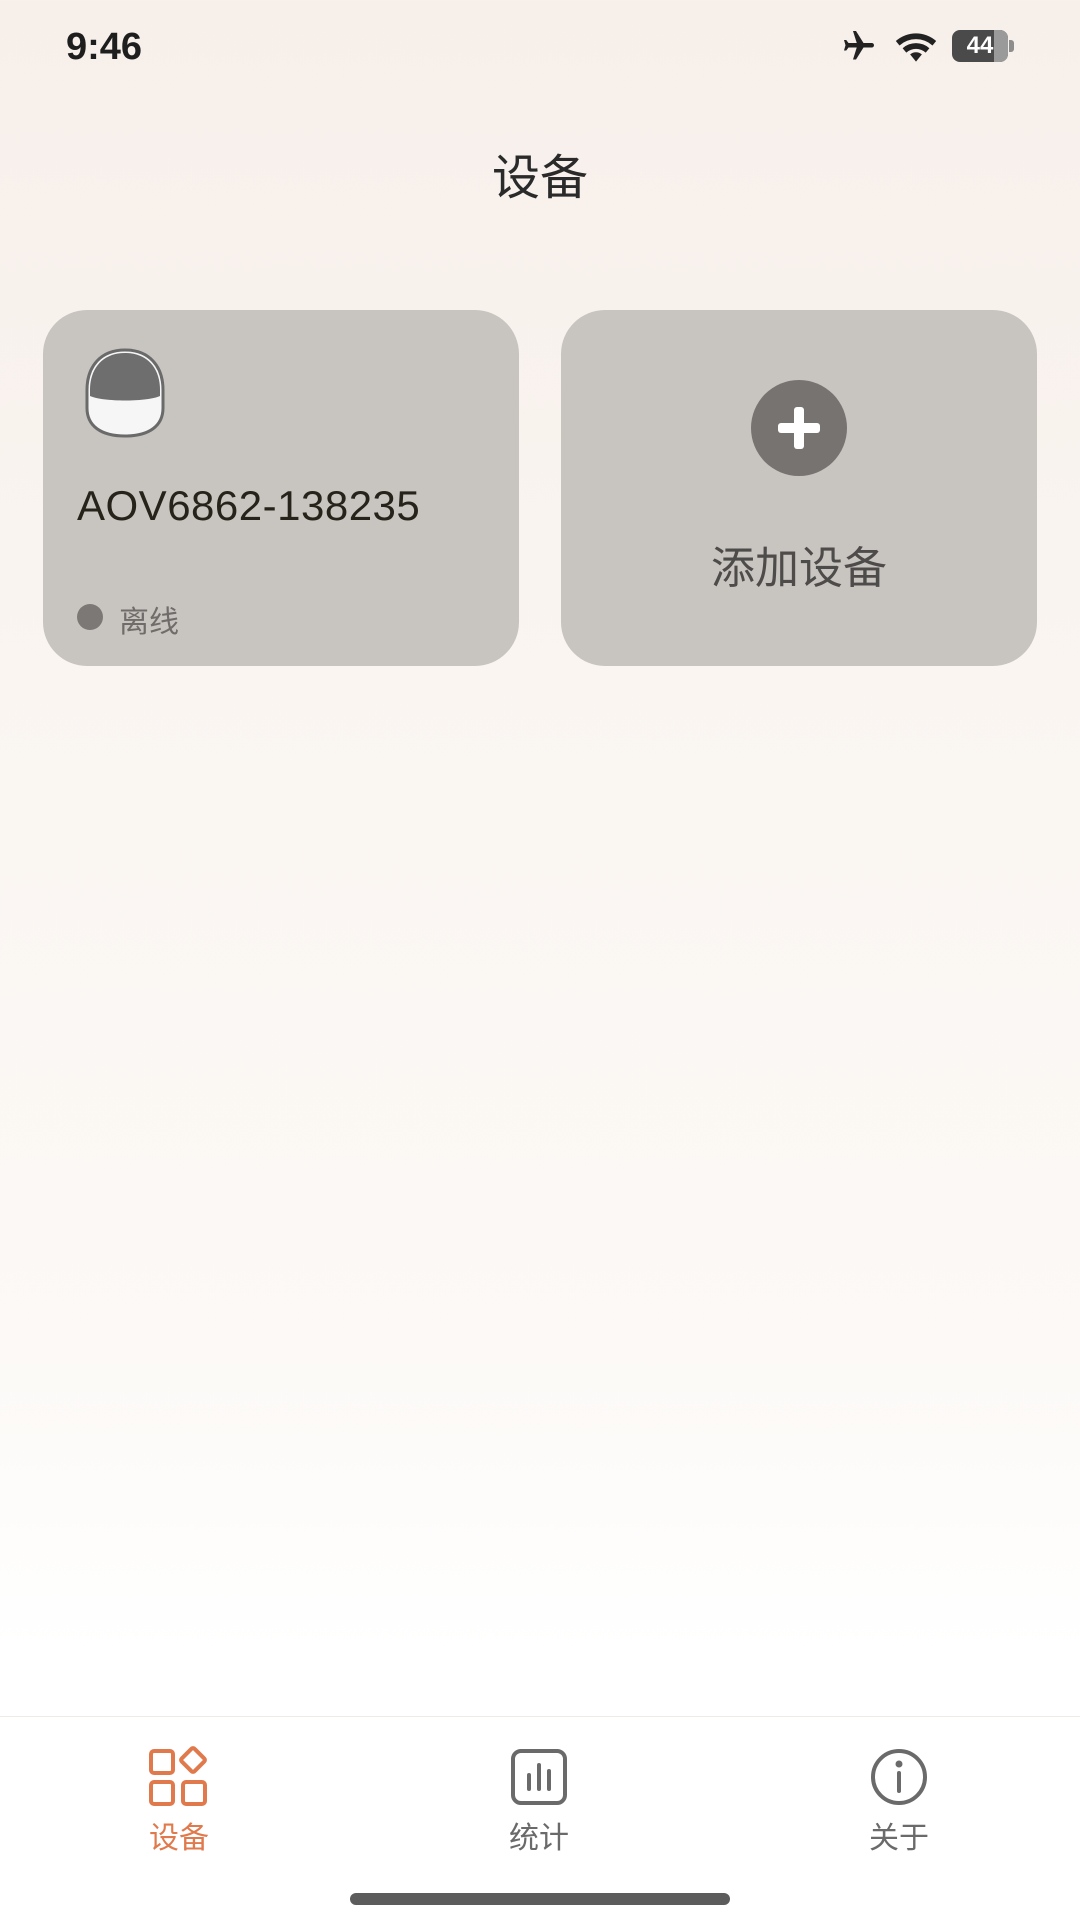 This screenshot has height=1921, width=1080. I want to click on add-device-label: 添加设备, so click(799, 568).